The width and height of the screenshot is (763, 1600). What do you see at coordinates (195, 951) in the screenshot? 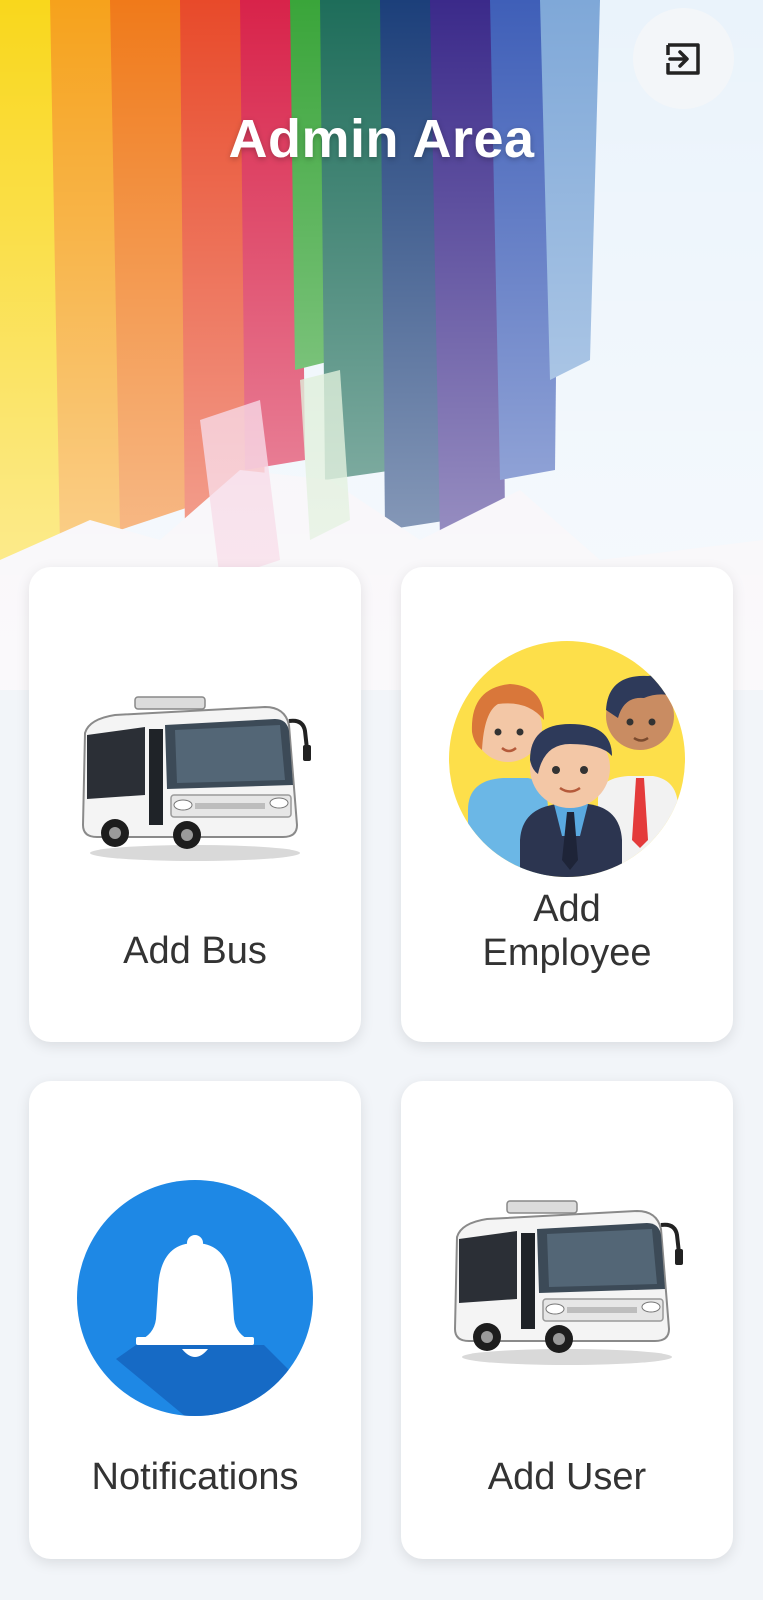
I see `add-bus-label: Add Bus` at bounding box center [195, 951].